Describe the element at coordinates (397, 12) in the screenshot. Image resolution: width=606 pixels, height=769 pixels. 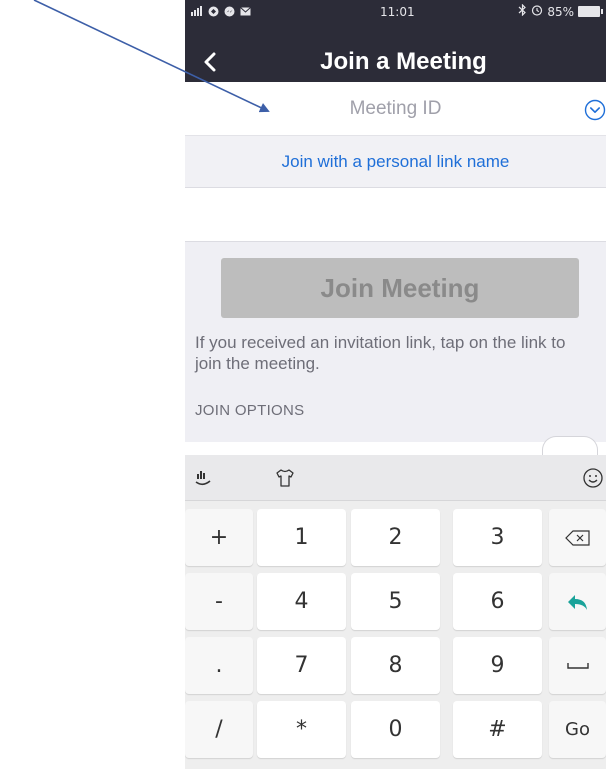
I see `status-time: 11:01` at that location.